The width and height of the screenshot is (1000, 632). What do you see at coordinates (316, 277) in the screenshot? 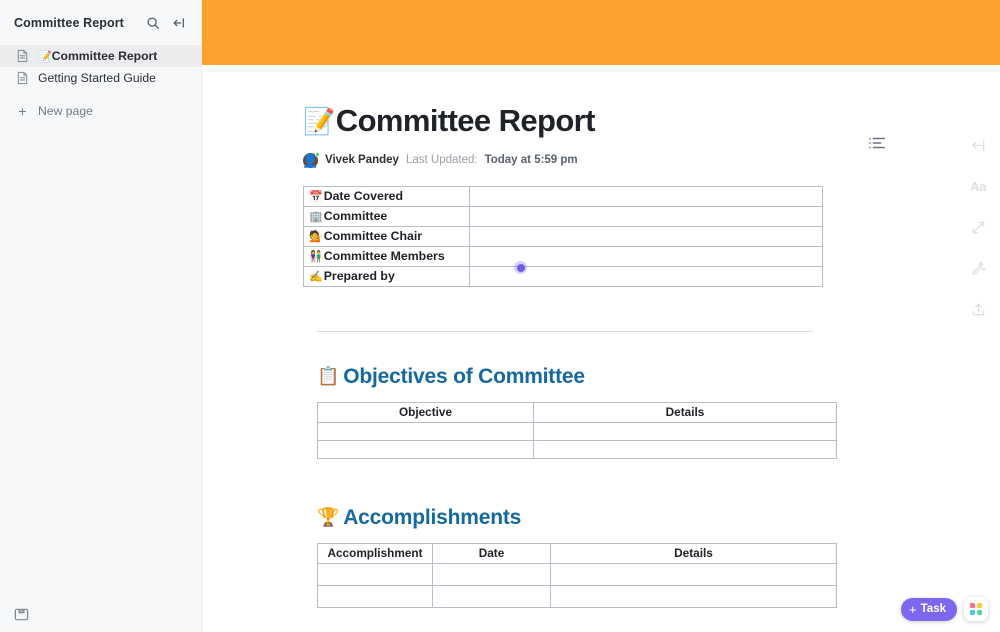
I see `writing-hand-icon: ✍️` at bounding box center [316, 277].